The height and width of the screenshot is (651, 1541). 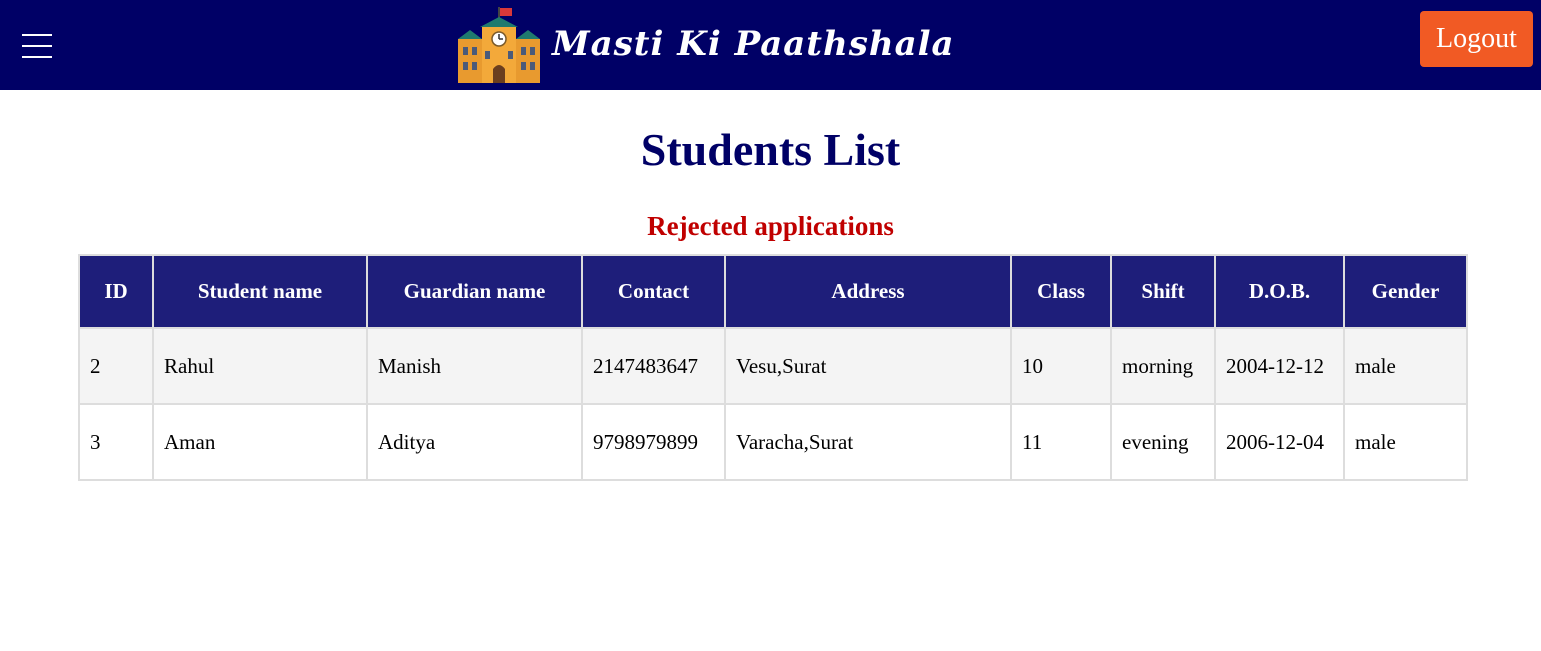 I want to click on cell-class: 10, so click(x=1061, y=366).